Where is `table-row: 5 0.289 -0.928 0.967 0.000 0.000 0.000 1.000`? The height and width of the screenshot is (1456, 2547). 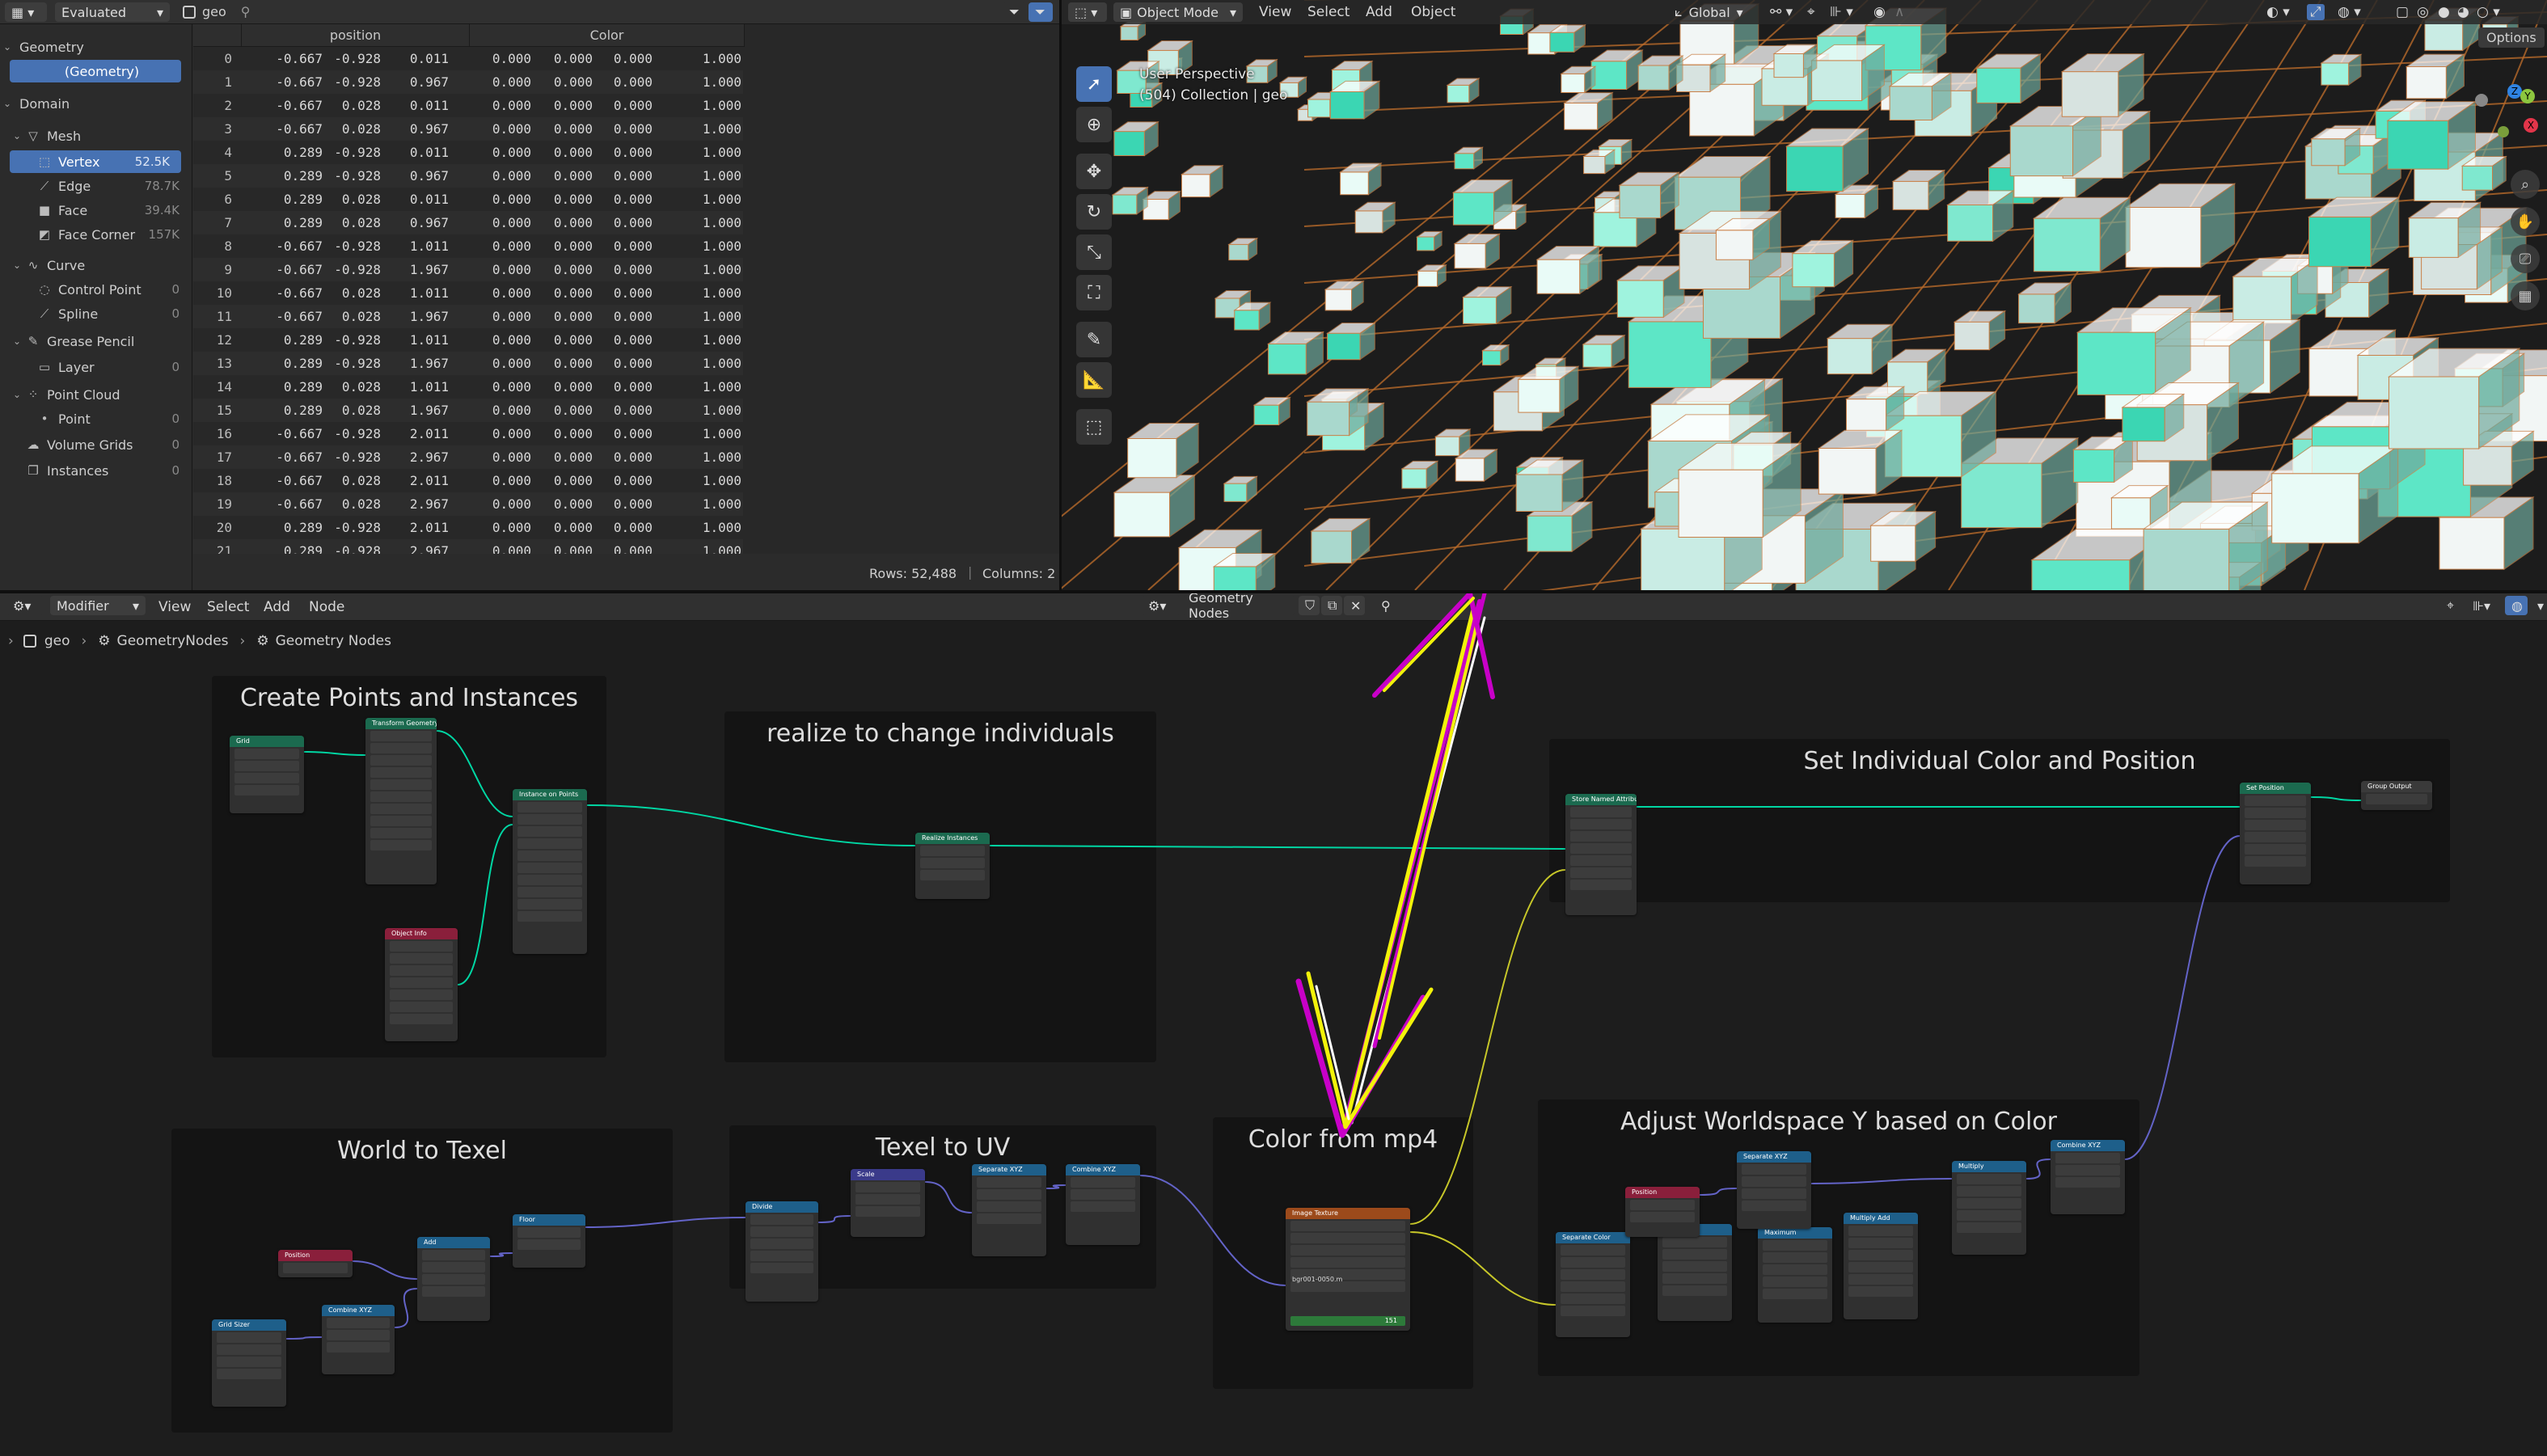 table-row: 5 0.289 -0.928 0.967 0.000 0.000 0.000 1.000 is located at coordinates (468, 176).